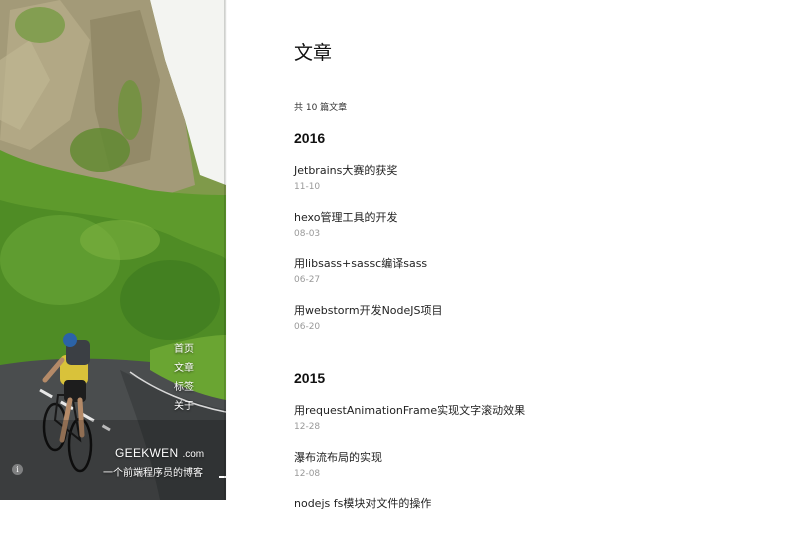 The image size is (800, 544). Describe the element at coordinates (147, 453) in the screenshot. I see `brand-name: GEEKWEN` at that location.